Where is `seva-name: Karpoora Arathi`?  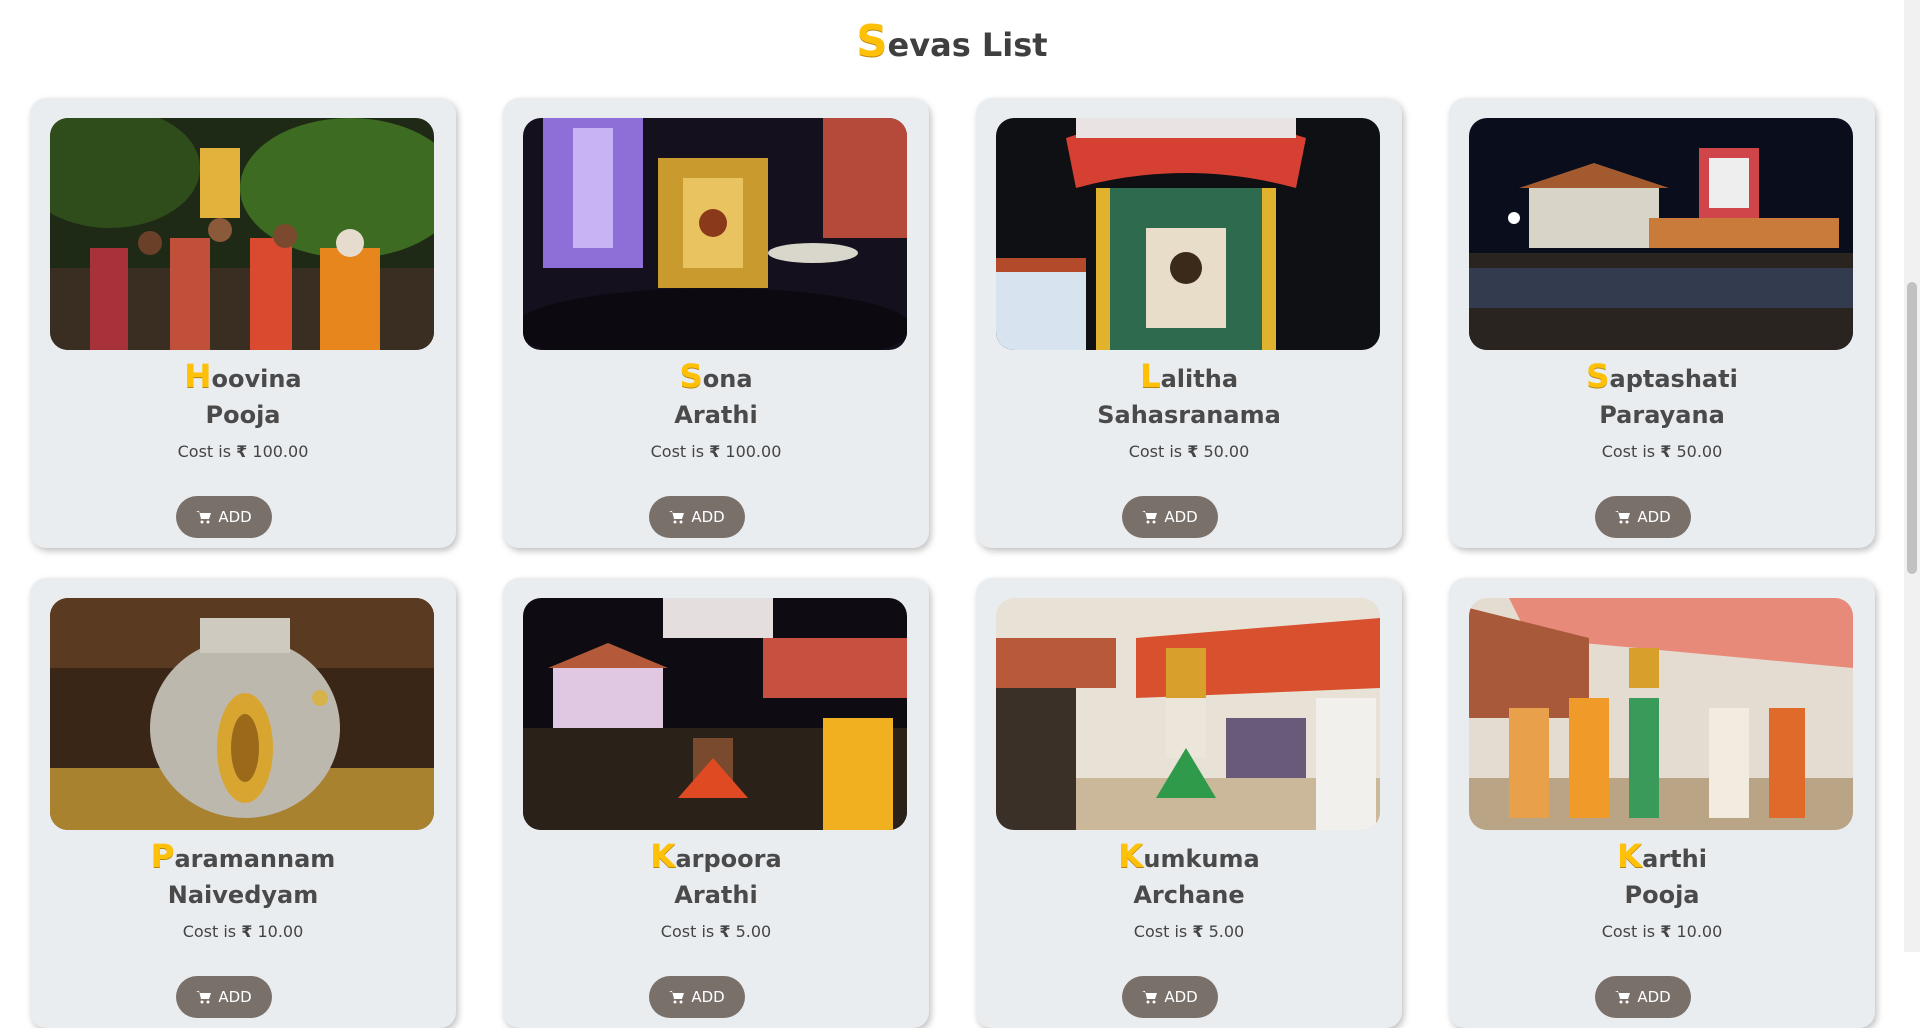
seva-name: Karpoora Arathi is located at coordinates (716, 876).